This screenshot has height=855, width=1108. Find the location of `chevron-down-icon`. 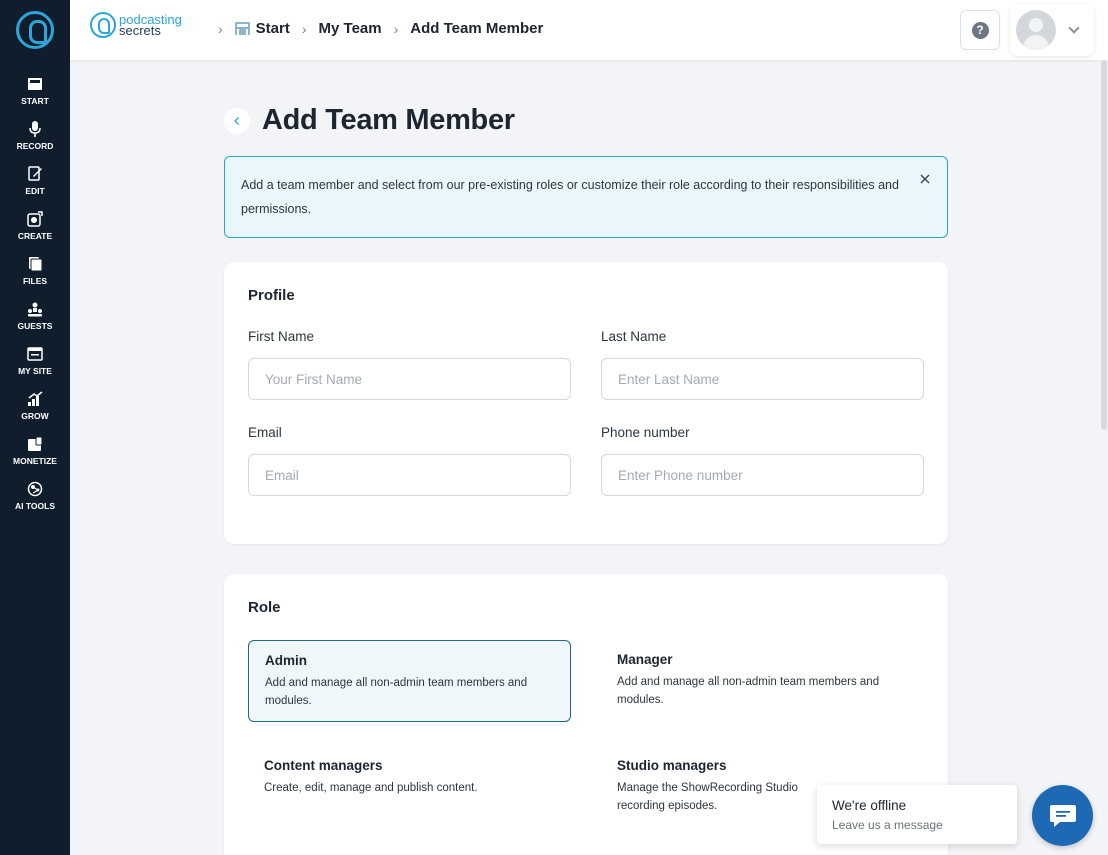

chevron-down-icon is located at coordinates (1074, 28).